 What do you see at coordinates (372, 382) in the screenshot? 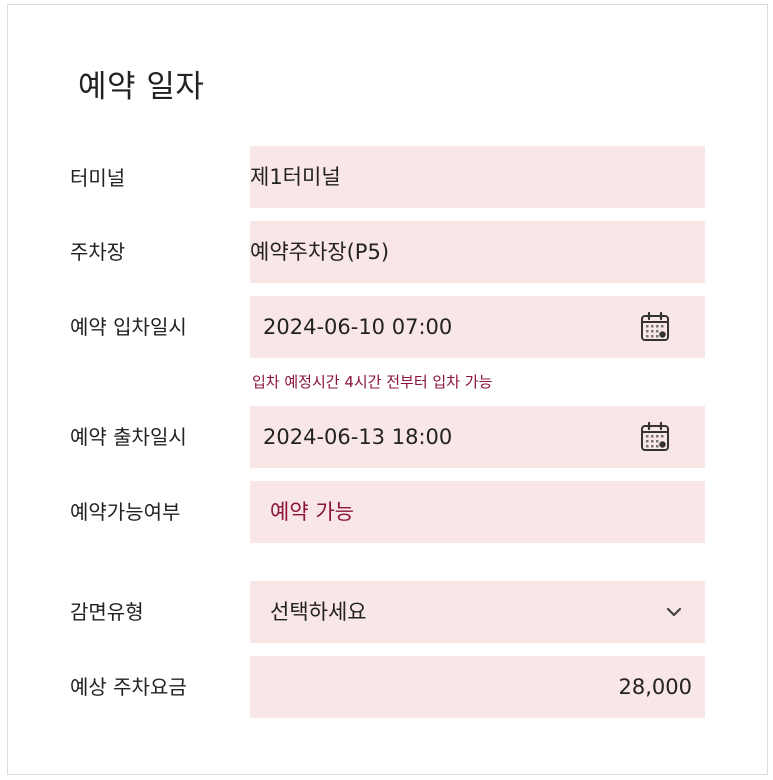
I see `entry-hint-text: 입차 예정시간 4시간 전부터 입차 가능` at bounding box center [372, 382].